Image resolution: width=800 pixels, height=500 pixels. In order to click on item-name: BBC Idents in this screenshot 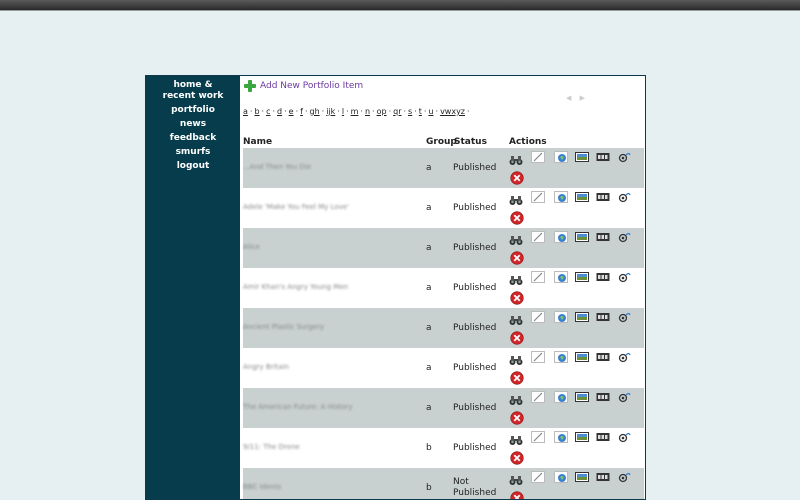, I will do `click(262, 487)`.